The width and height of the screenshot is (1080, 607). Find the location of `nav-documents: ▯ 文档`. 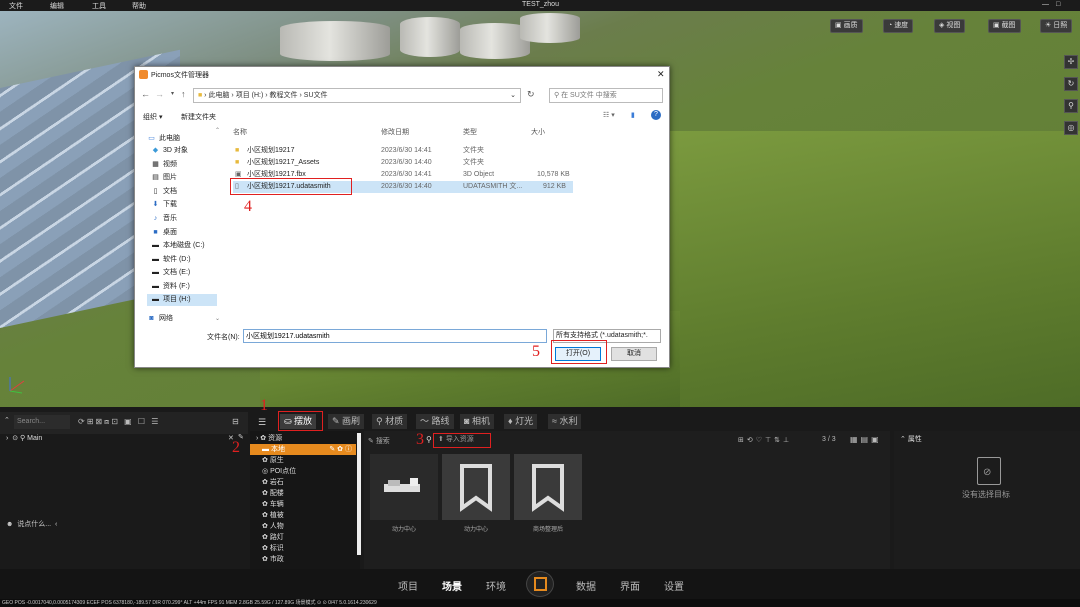

nav-documents: ▯ 文档 is located at coordinates (164, 192).